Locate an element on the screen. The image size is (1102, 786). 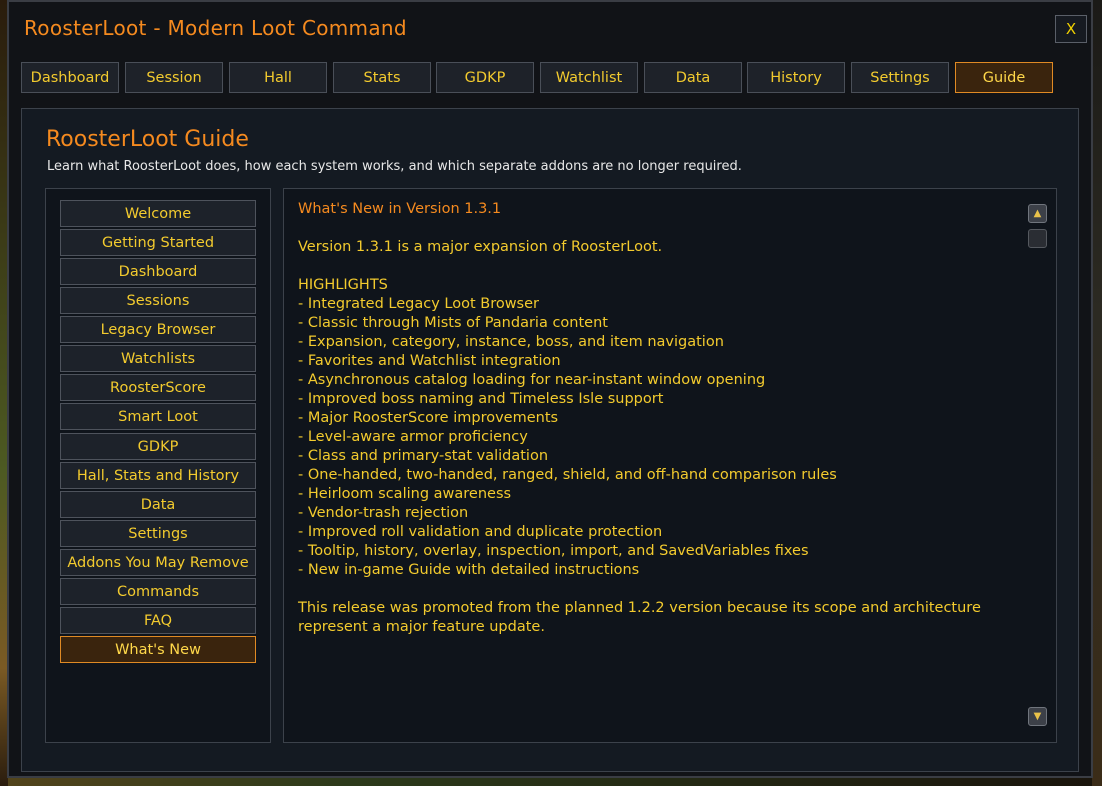
scroll-thumb is located at coordinates (1037, 238).